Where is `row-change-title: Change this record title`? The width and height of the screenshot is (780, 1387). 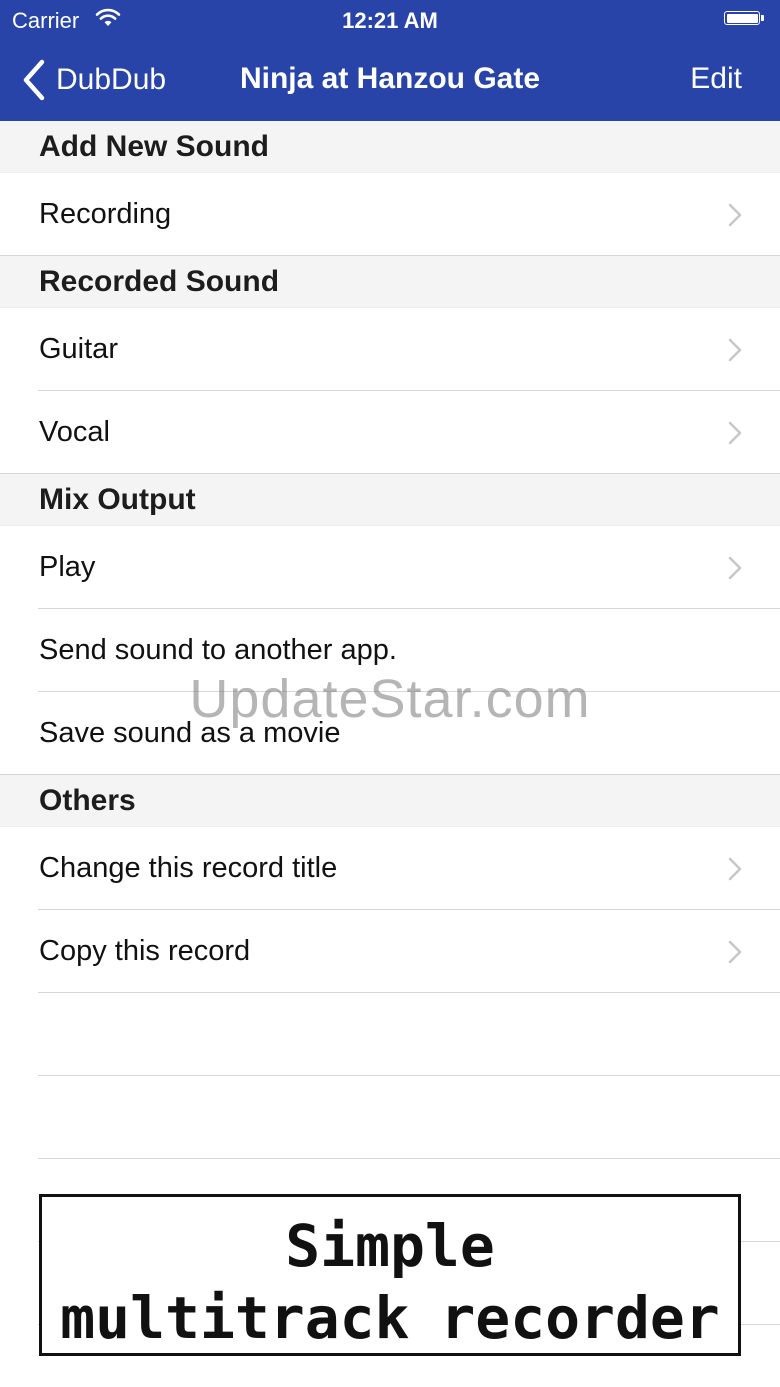 row-change-title: Change this record title is located at coordinates (390, 868).